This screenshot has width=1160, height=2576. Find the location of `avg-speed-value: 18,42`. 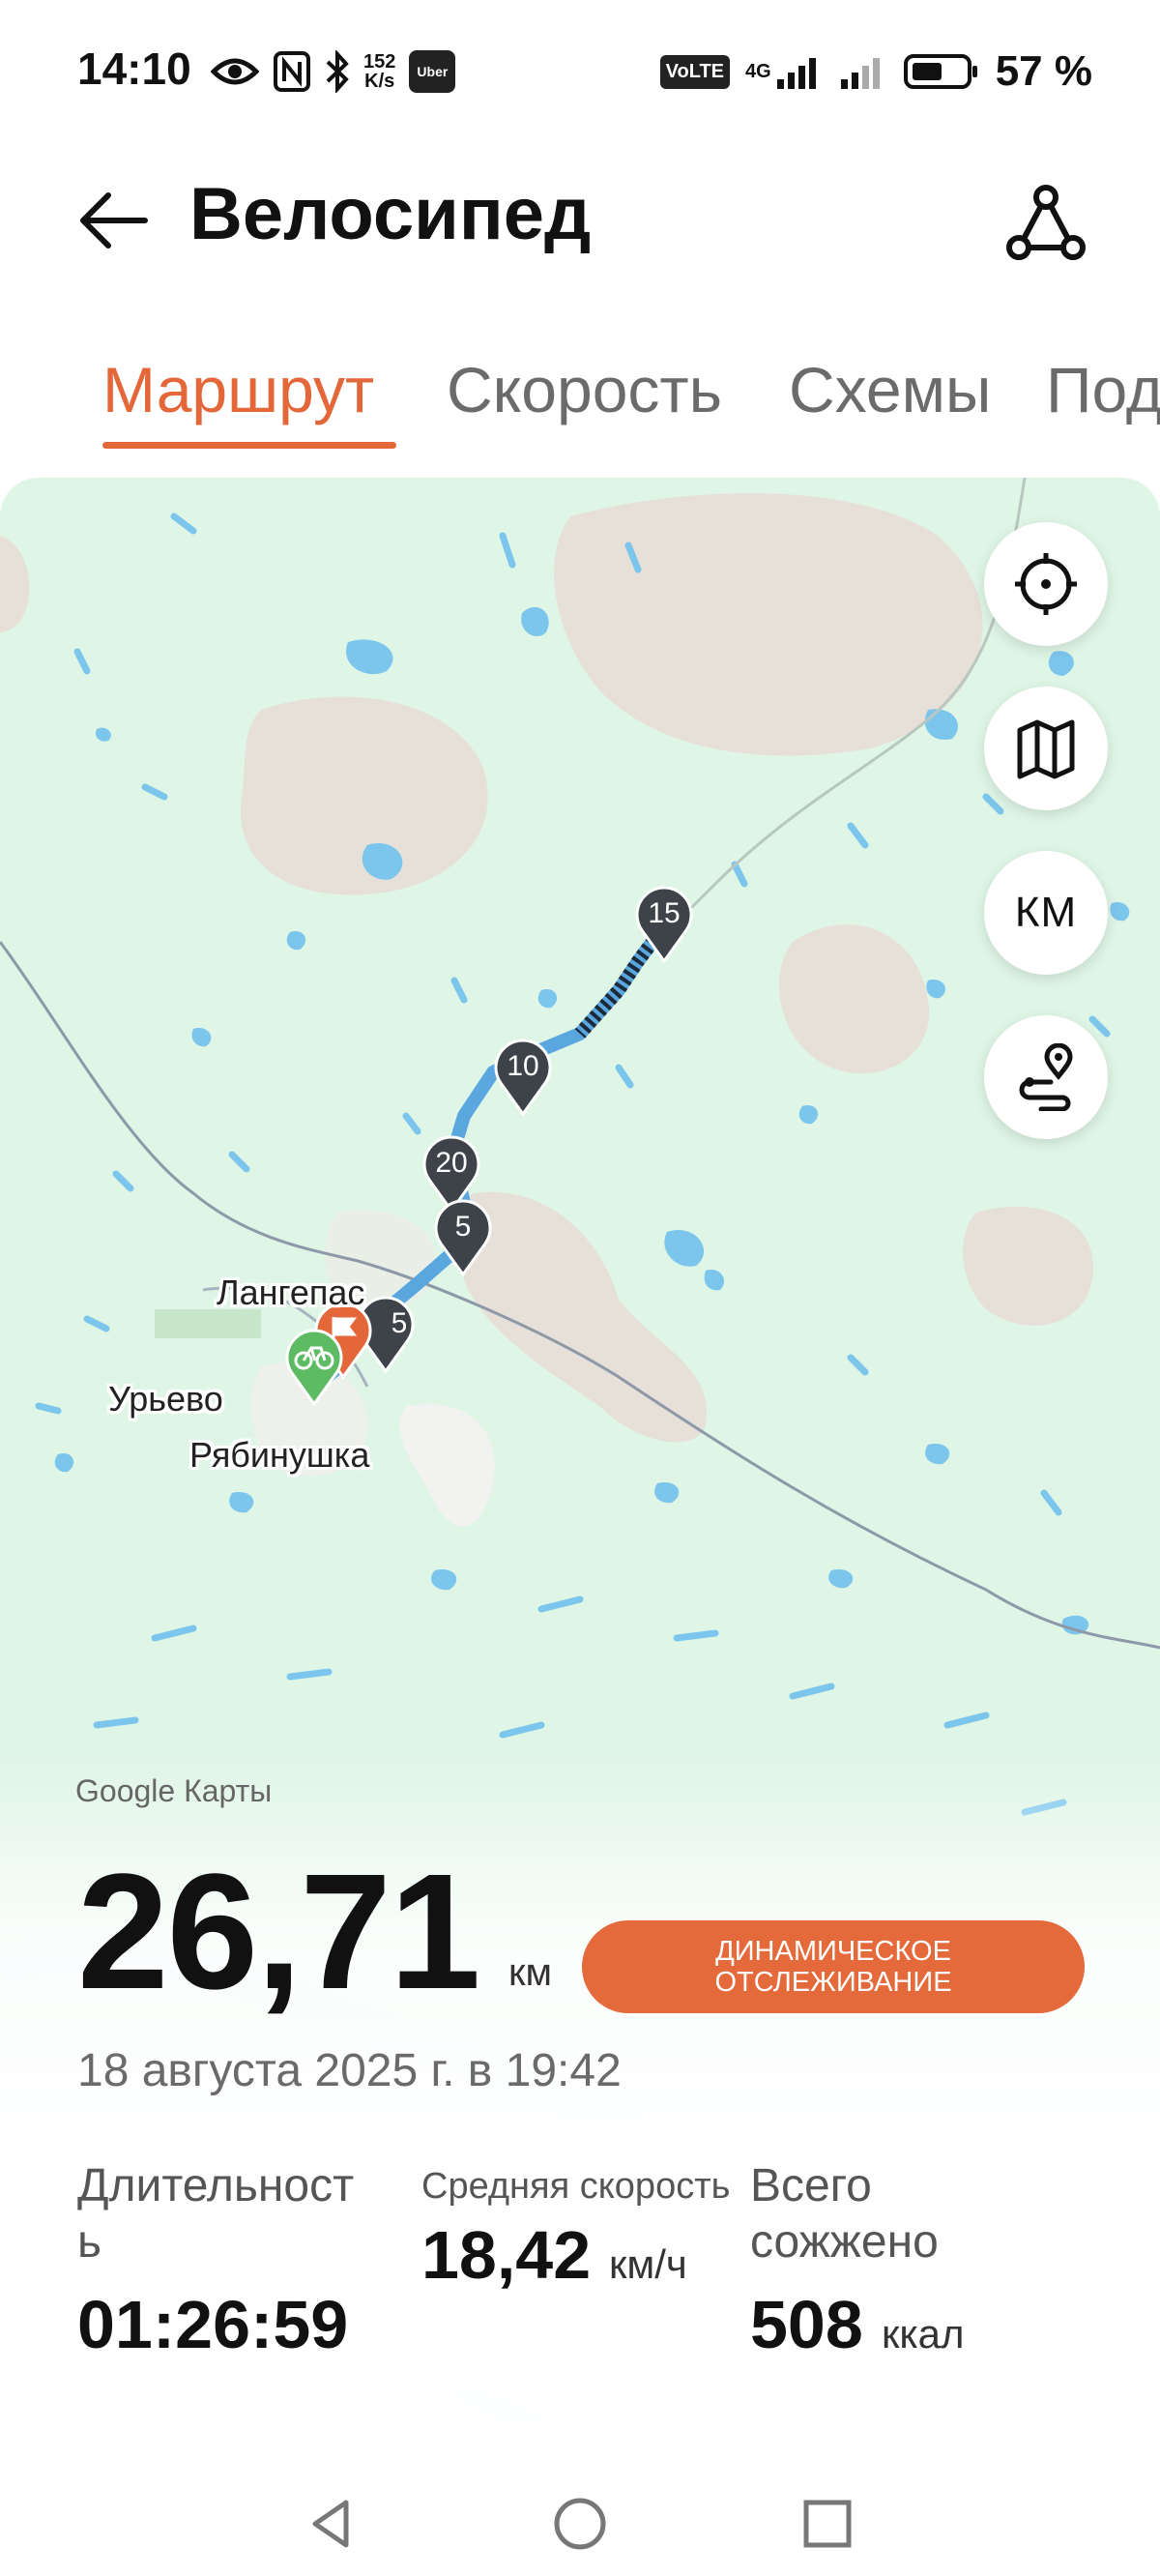

avg-speed-value: 18,42 is located at coordinates (506, 2255).